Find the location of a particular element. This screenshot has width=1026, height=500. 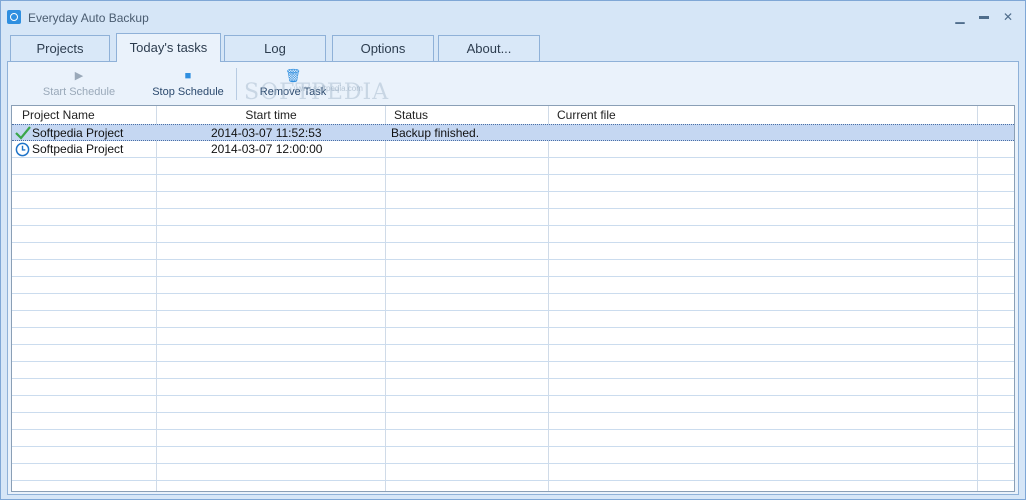

tab-todays-tasks: Today's tasks is located at coordinates (168, 47).